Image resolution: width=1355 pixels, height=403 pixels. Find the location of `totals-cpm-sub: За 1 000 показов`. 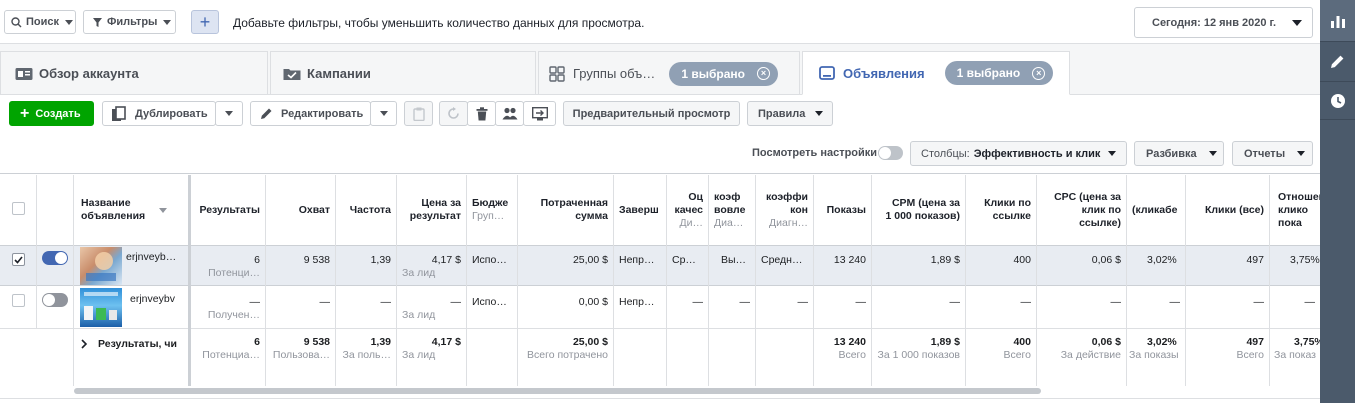

totals-cpm-sub: За 1 000 показов is located at coordinates (918, 355).